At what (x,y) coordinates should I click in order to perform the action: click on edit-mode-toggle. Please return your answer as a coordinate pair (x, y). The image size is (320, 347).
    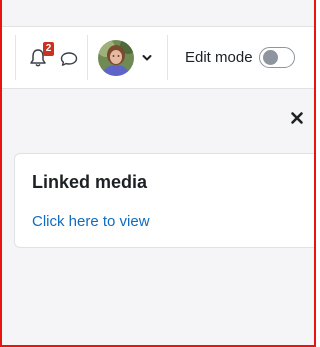
    Looking at the image, I should click on (277, 57).